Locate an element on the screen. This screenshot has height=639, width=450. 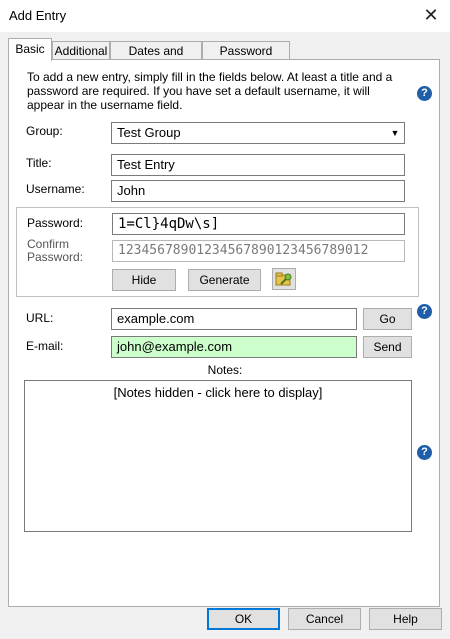
url-label: URL: is located at coordinates (40, 318).